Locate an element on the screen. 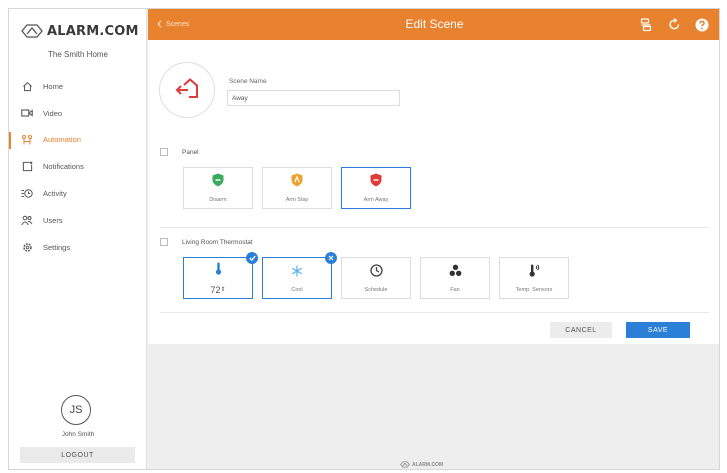 This screenshot has height=473, width=727. user-name: John Smith is located at coordinates (78, 434).